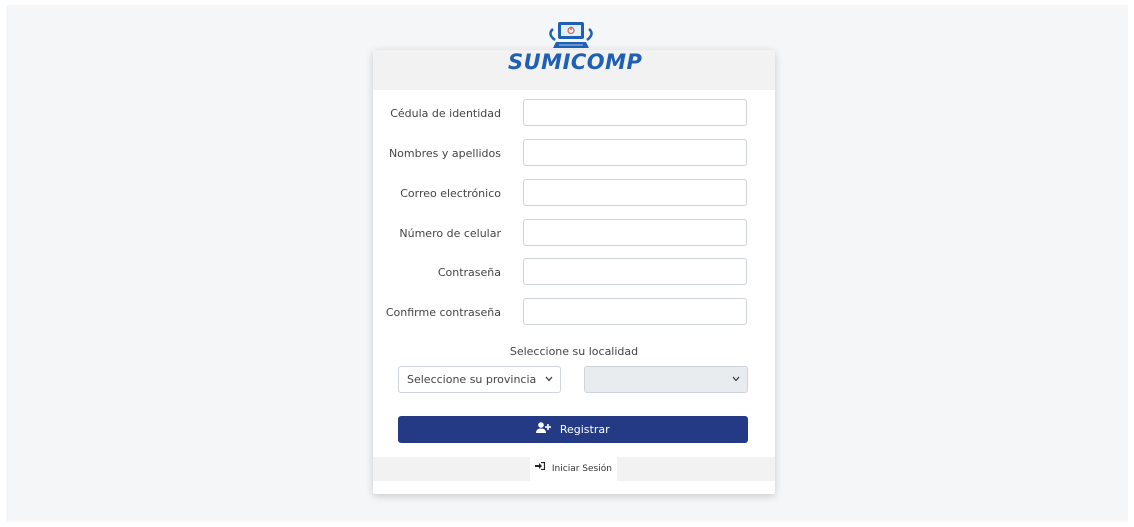  I want to click on confirm-password-label: Confirme contraseña, so click(443, 312).